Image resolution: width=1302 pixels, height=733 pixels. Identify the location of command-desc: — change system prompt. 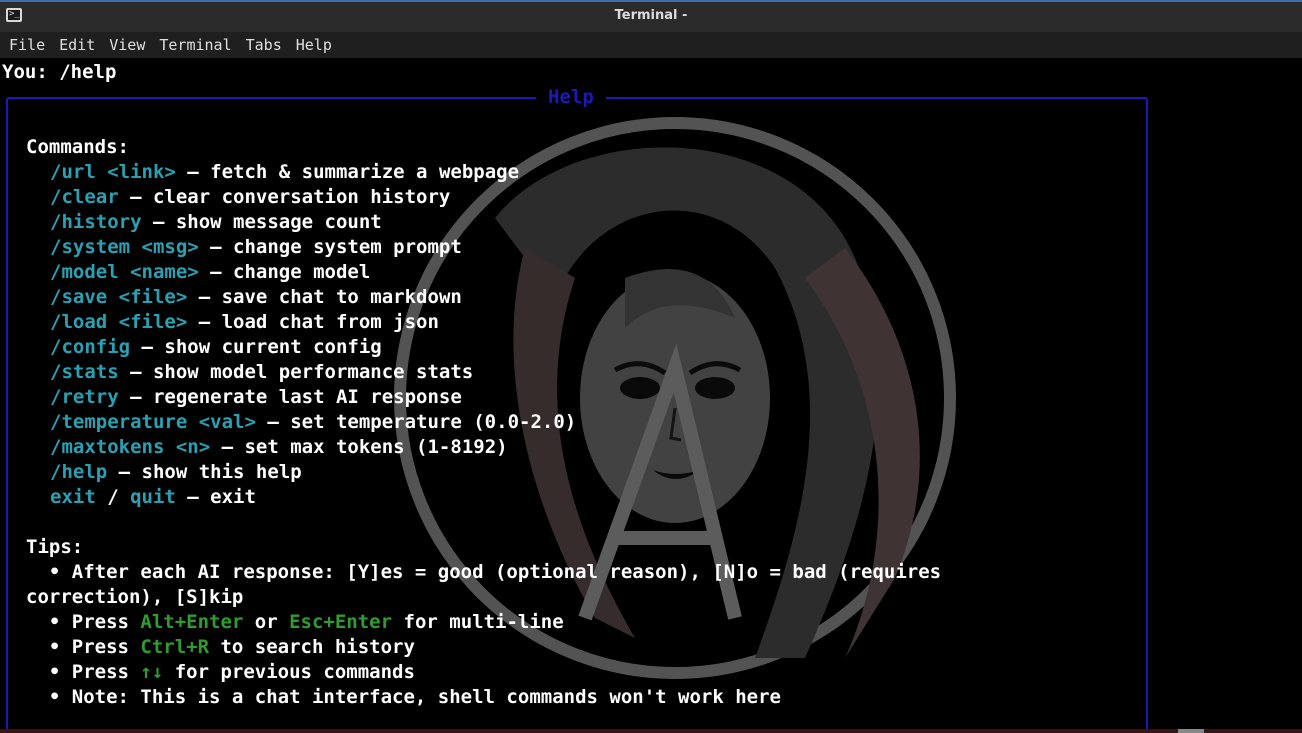
(330, 247).